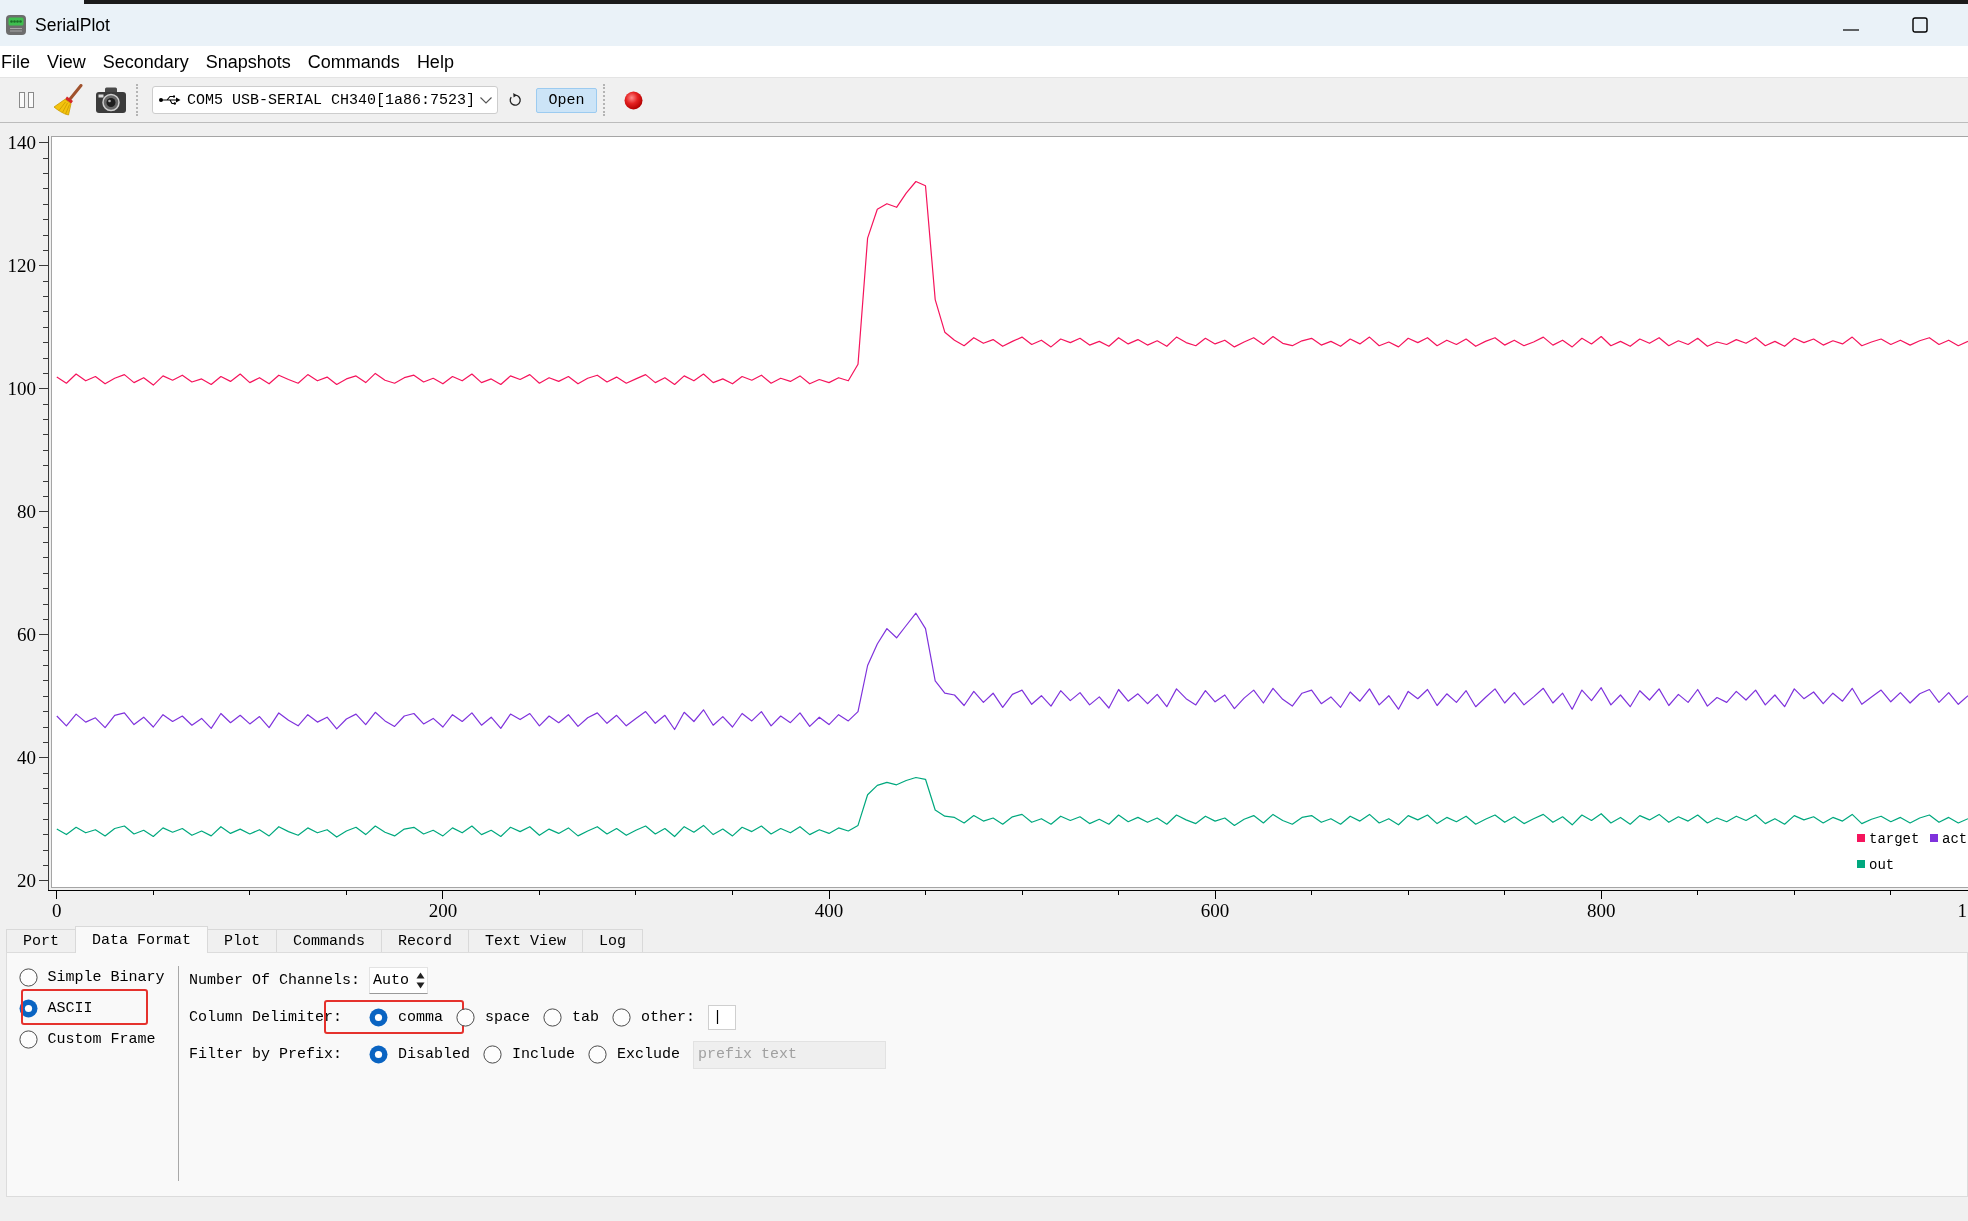 Image resolution: width=1968 pixels, height=1221 pixels. What do you see at coordinates (57, 910) in the screenshot?
I see `x-axis-label: 0` at bounding box center [57, 910].